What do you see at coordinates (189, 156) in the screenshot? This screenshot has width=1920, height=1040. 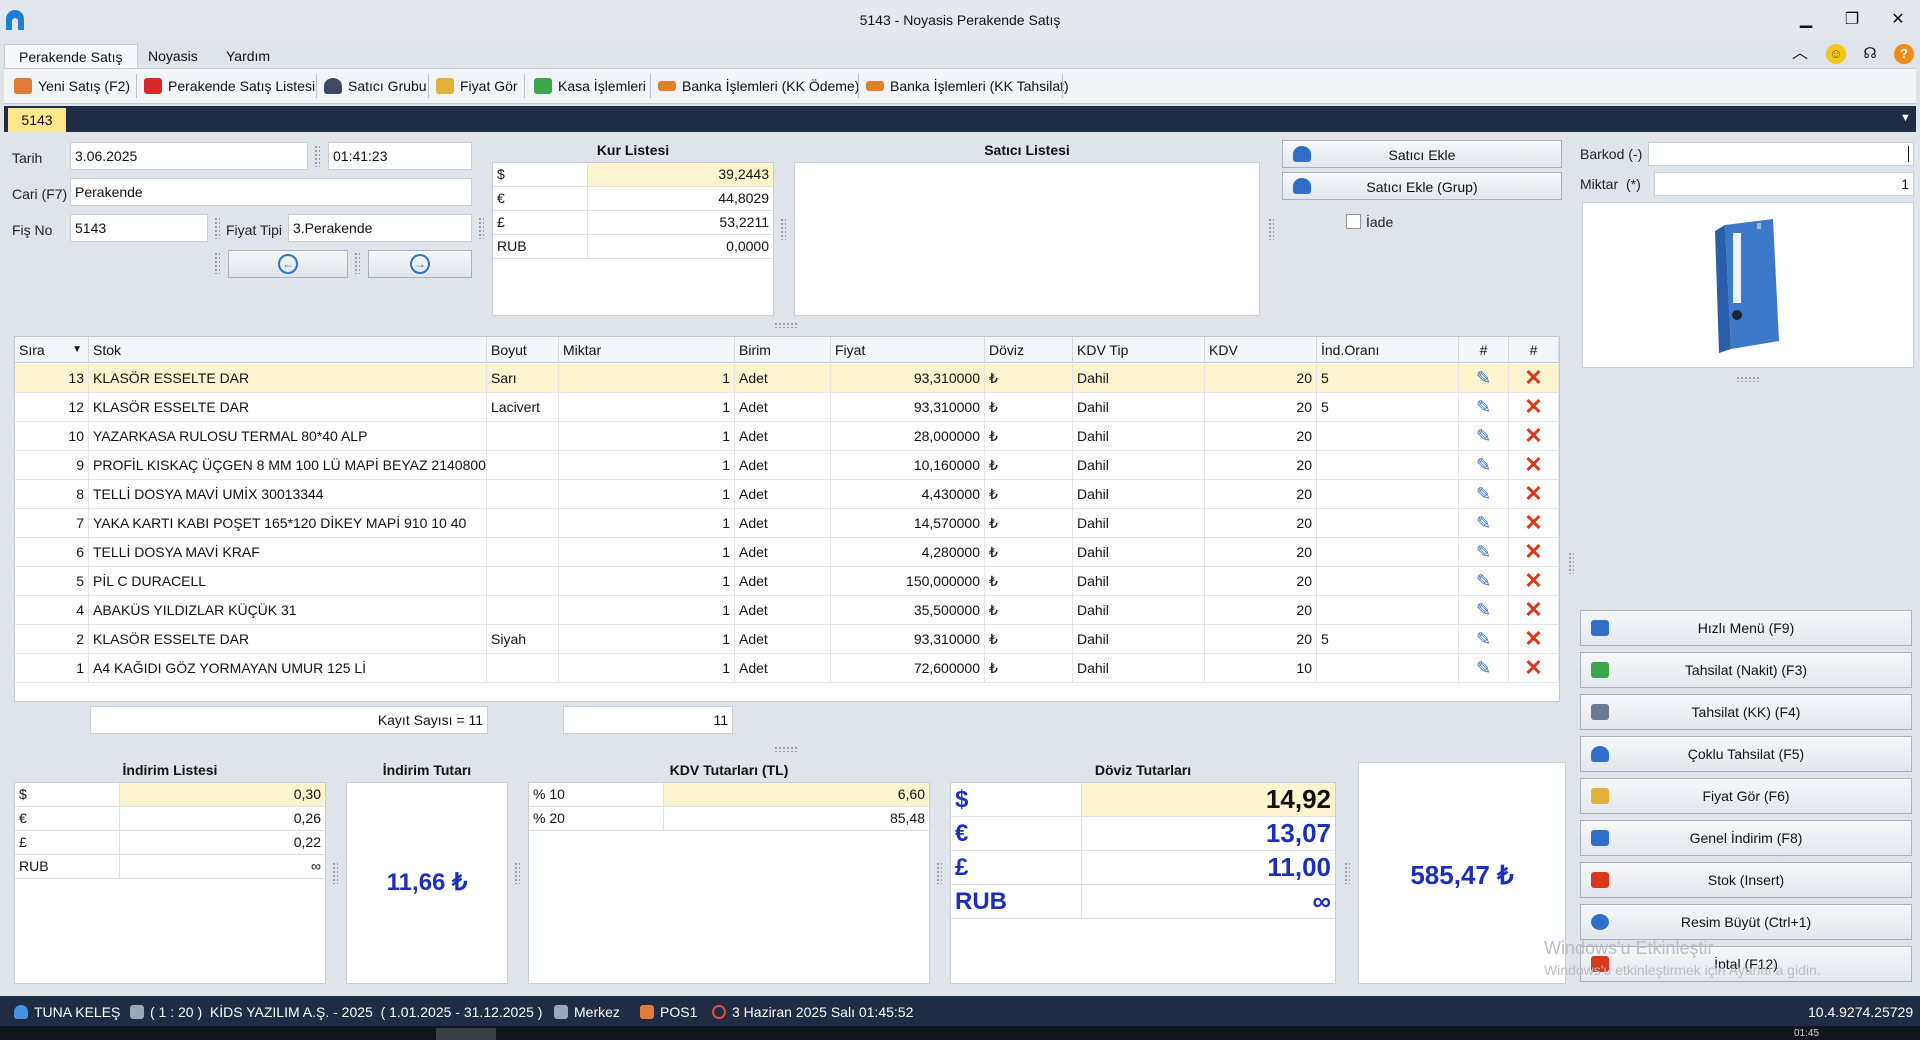 I see `tarih-field: 3.06.2025` at bounding box center [189, 156].